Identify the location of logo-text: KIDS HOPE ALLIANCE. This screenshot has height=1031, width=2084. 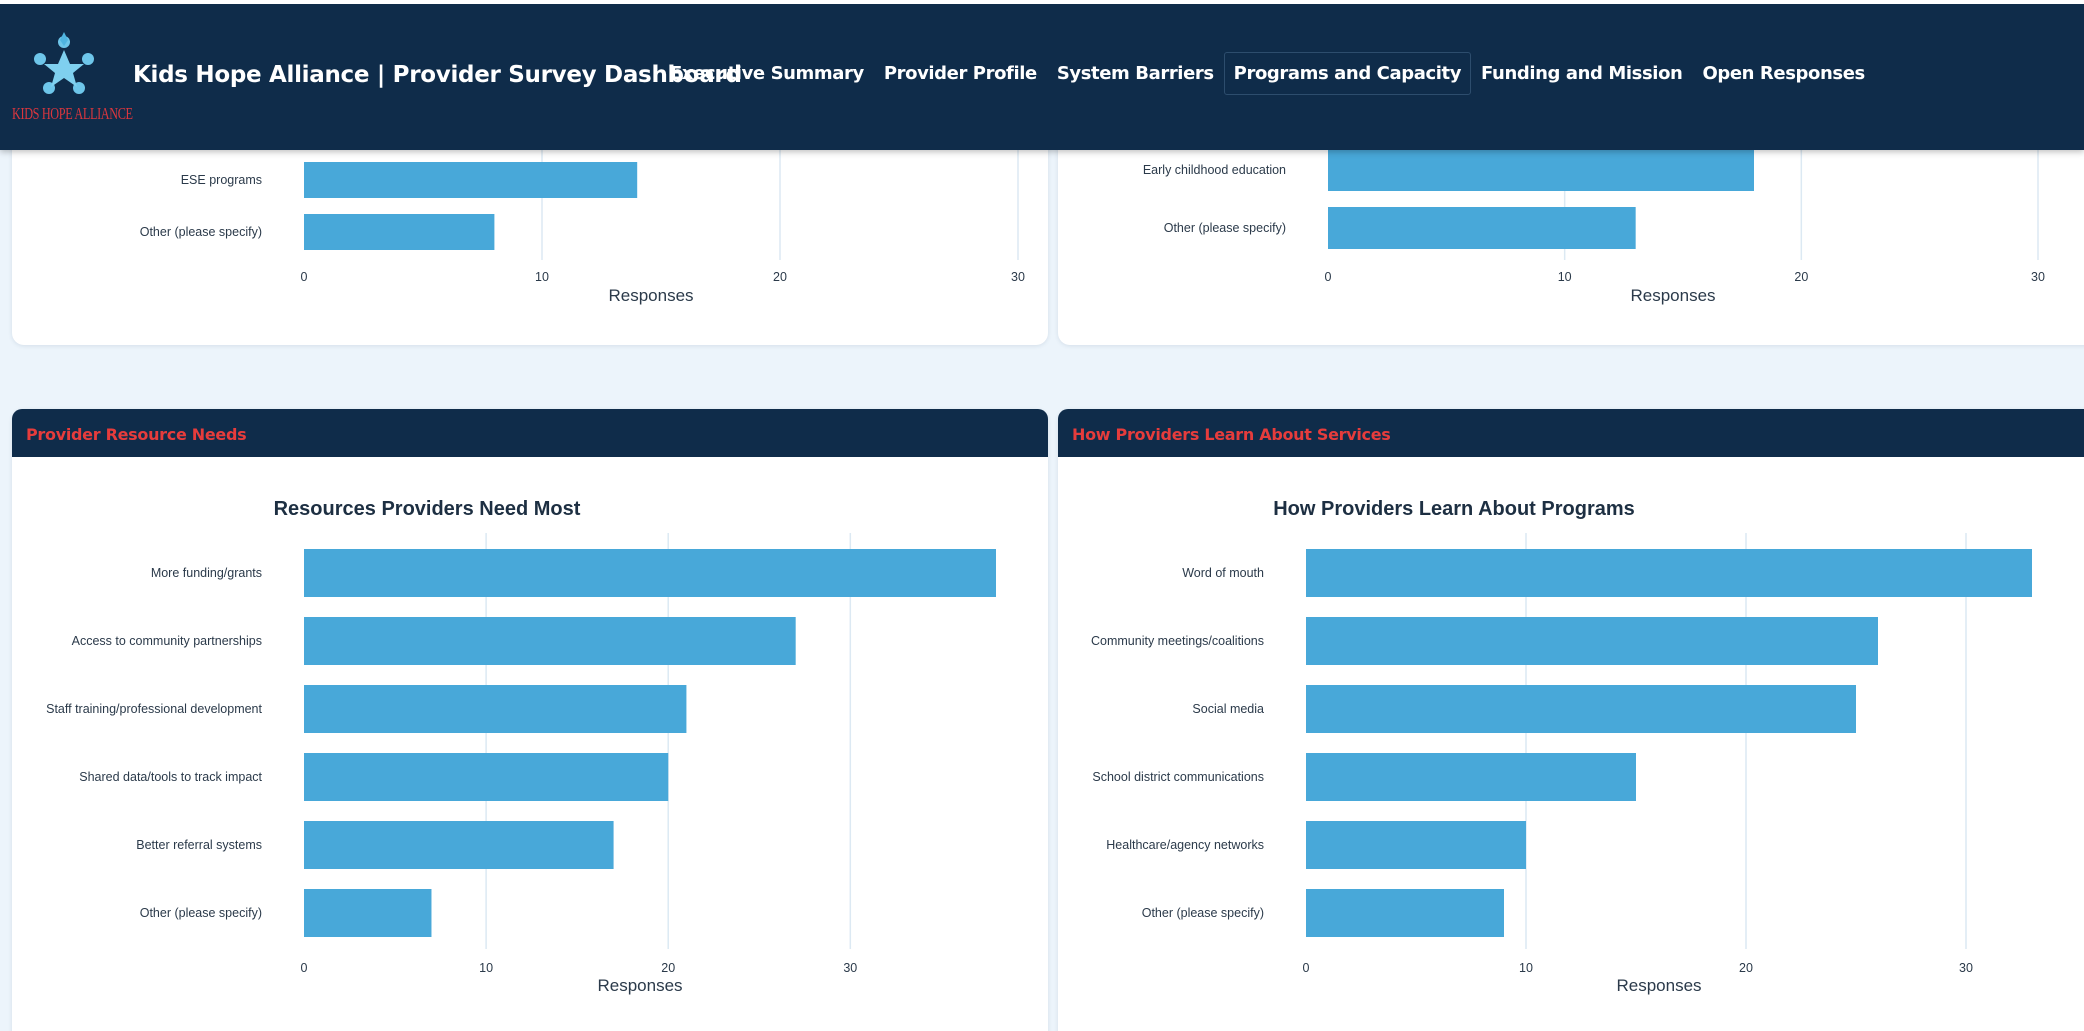
(72, 113).